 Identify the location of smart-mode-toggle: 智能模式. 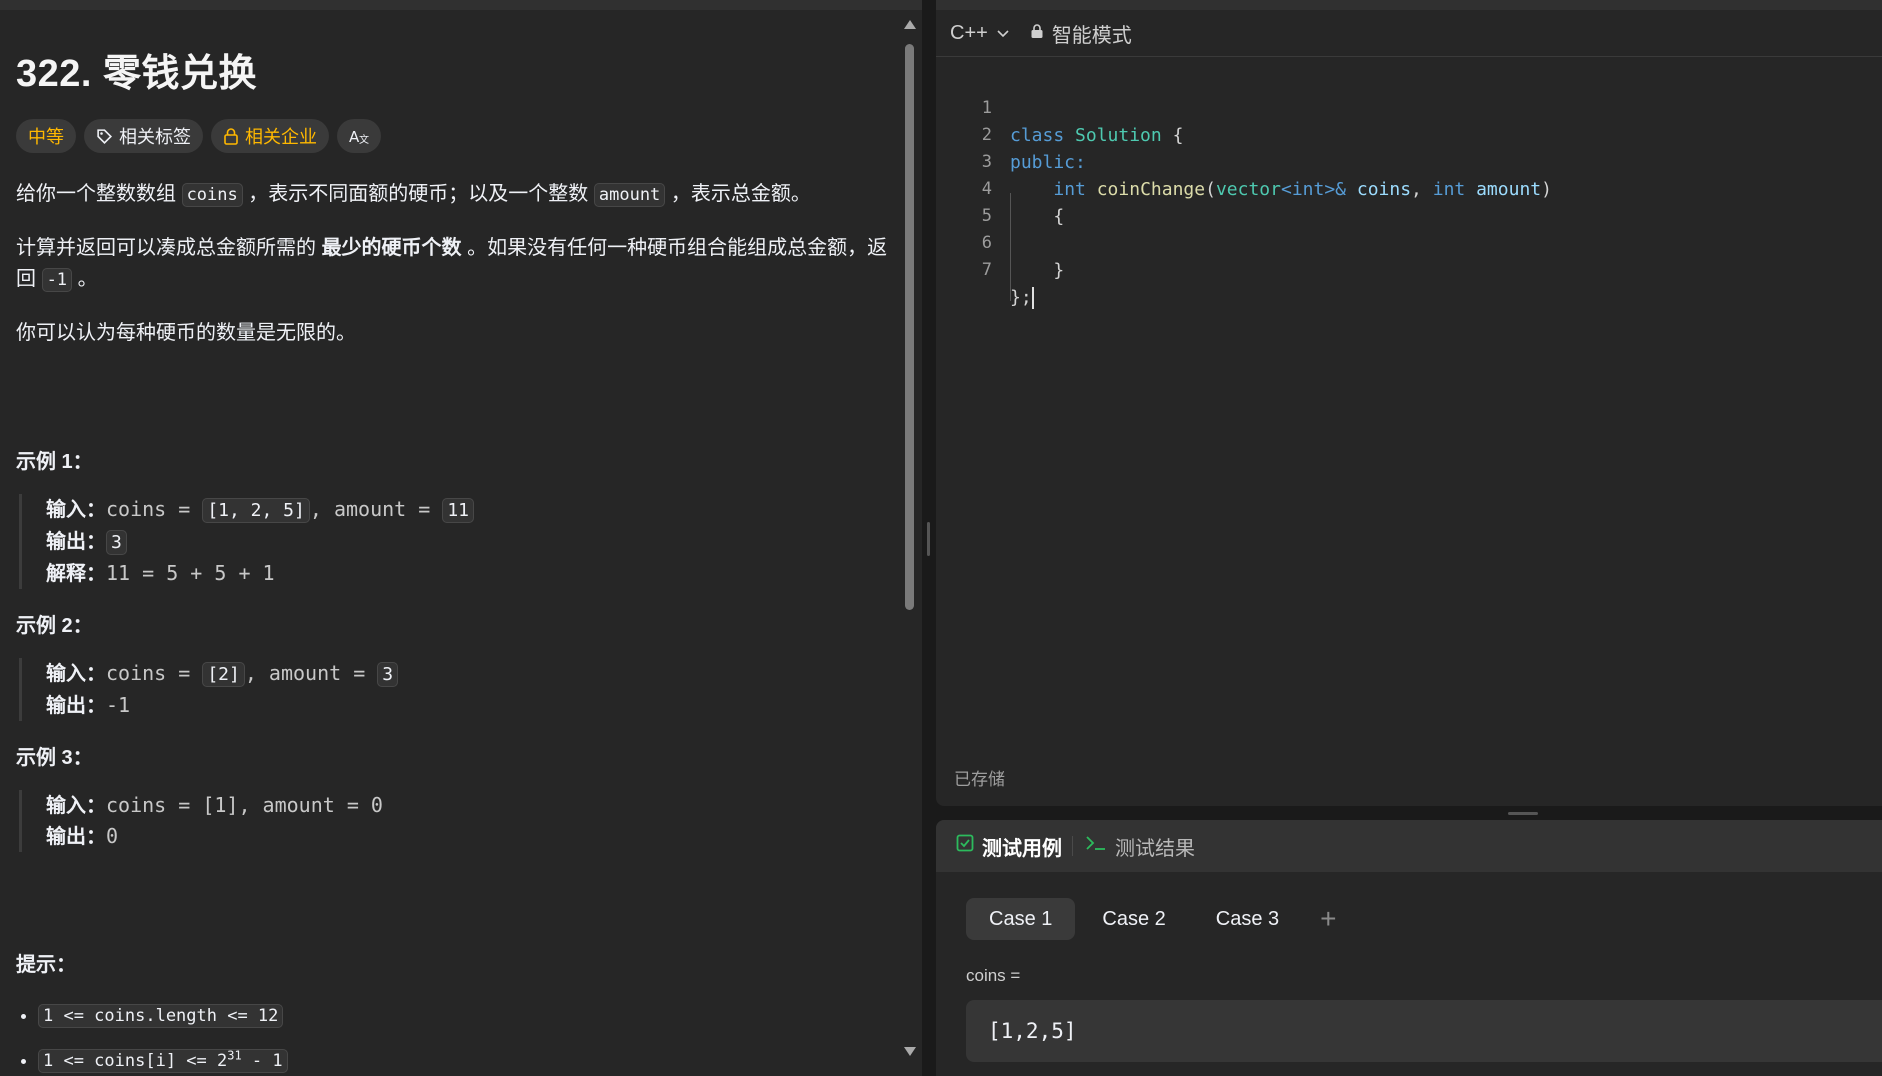
(1081, 33).